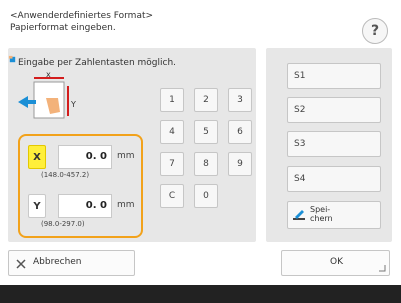  I want to click on y-value-field: 0. 0, so click(85, 206).